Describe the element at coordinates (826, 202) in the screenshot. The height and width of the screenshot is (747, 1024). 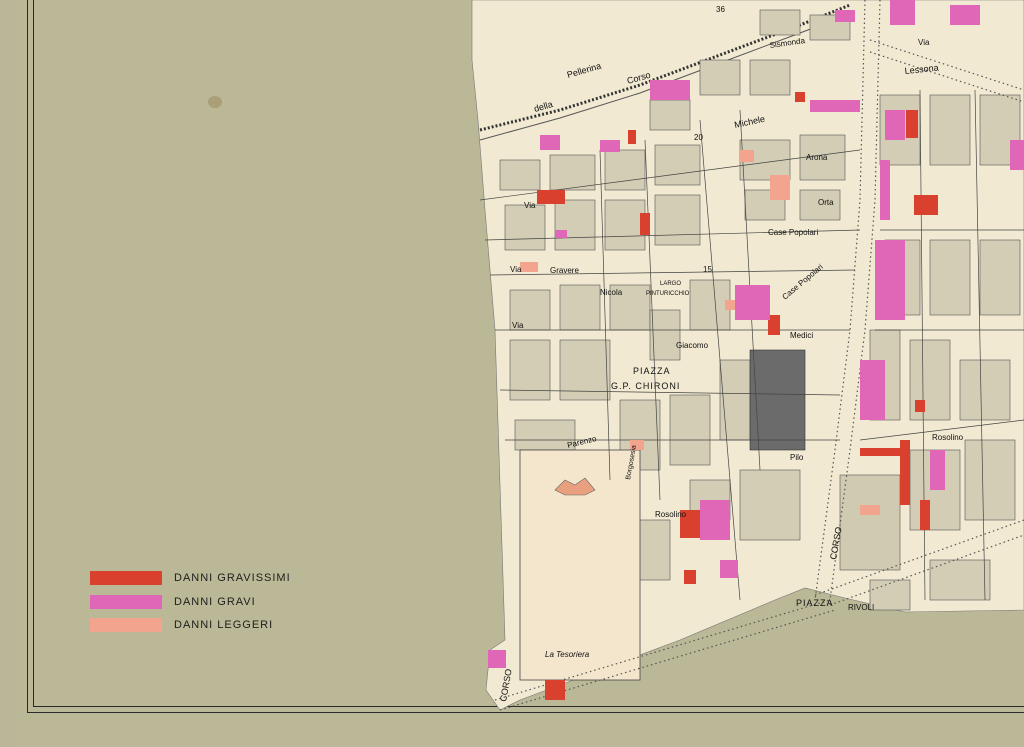
I see `label-orta: Orta` at that location.